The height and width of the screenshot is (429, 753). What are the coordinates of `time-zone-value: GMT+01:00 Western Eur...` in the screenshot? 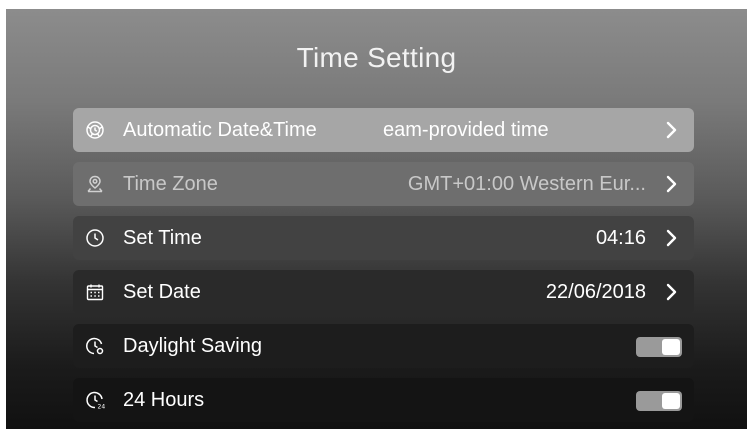 It's located at (526, 184).